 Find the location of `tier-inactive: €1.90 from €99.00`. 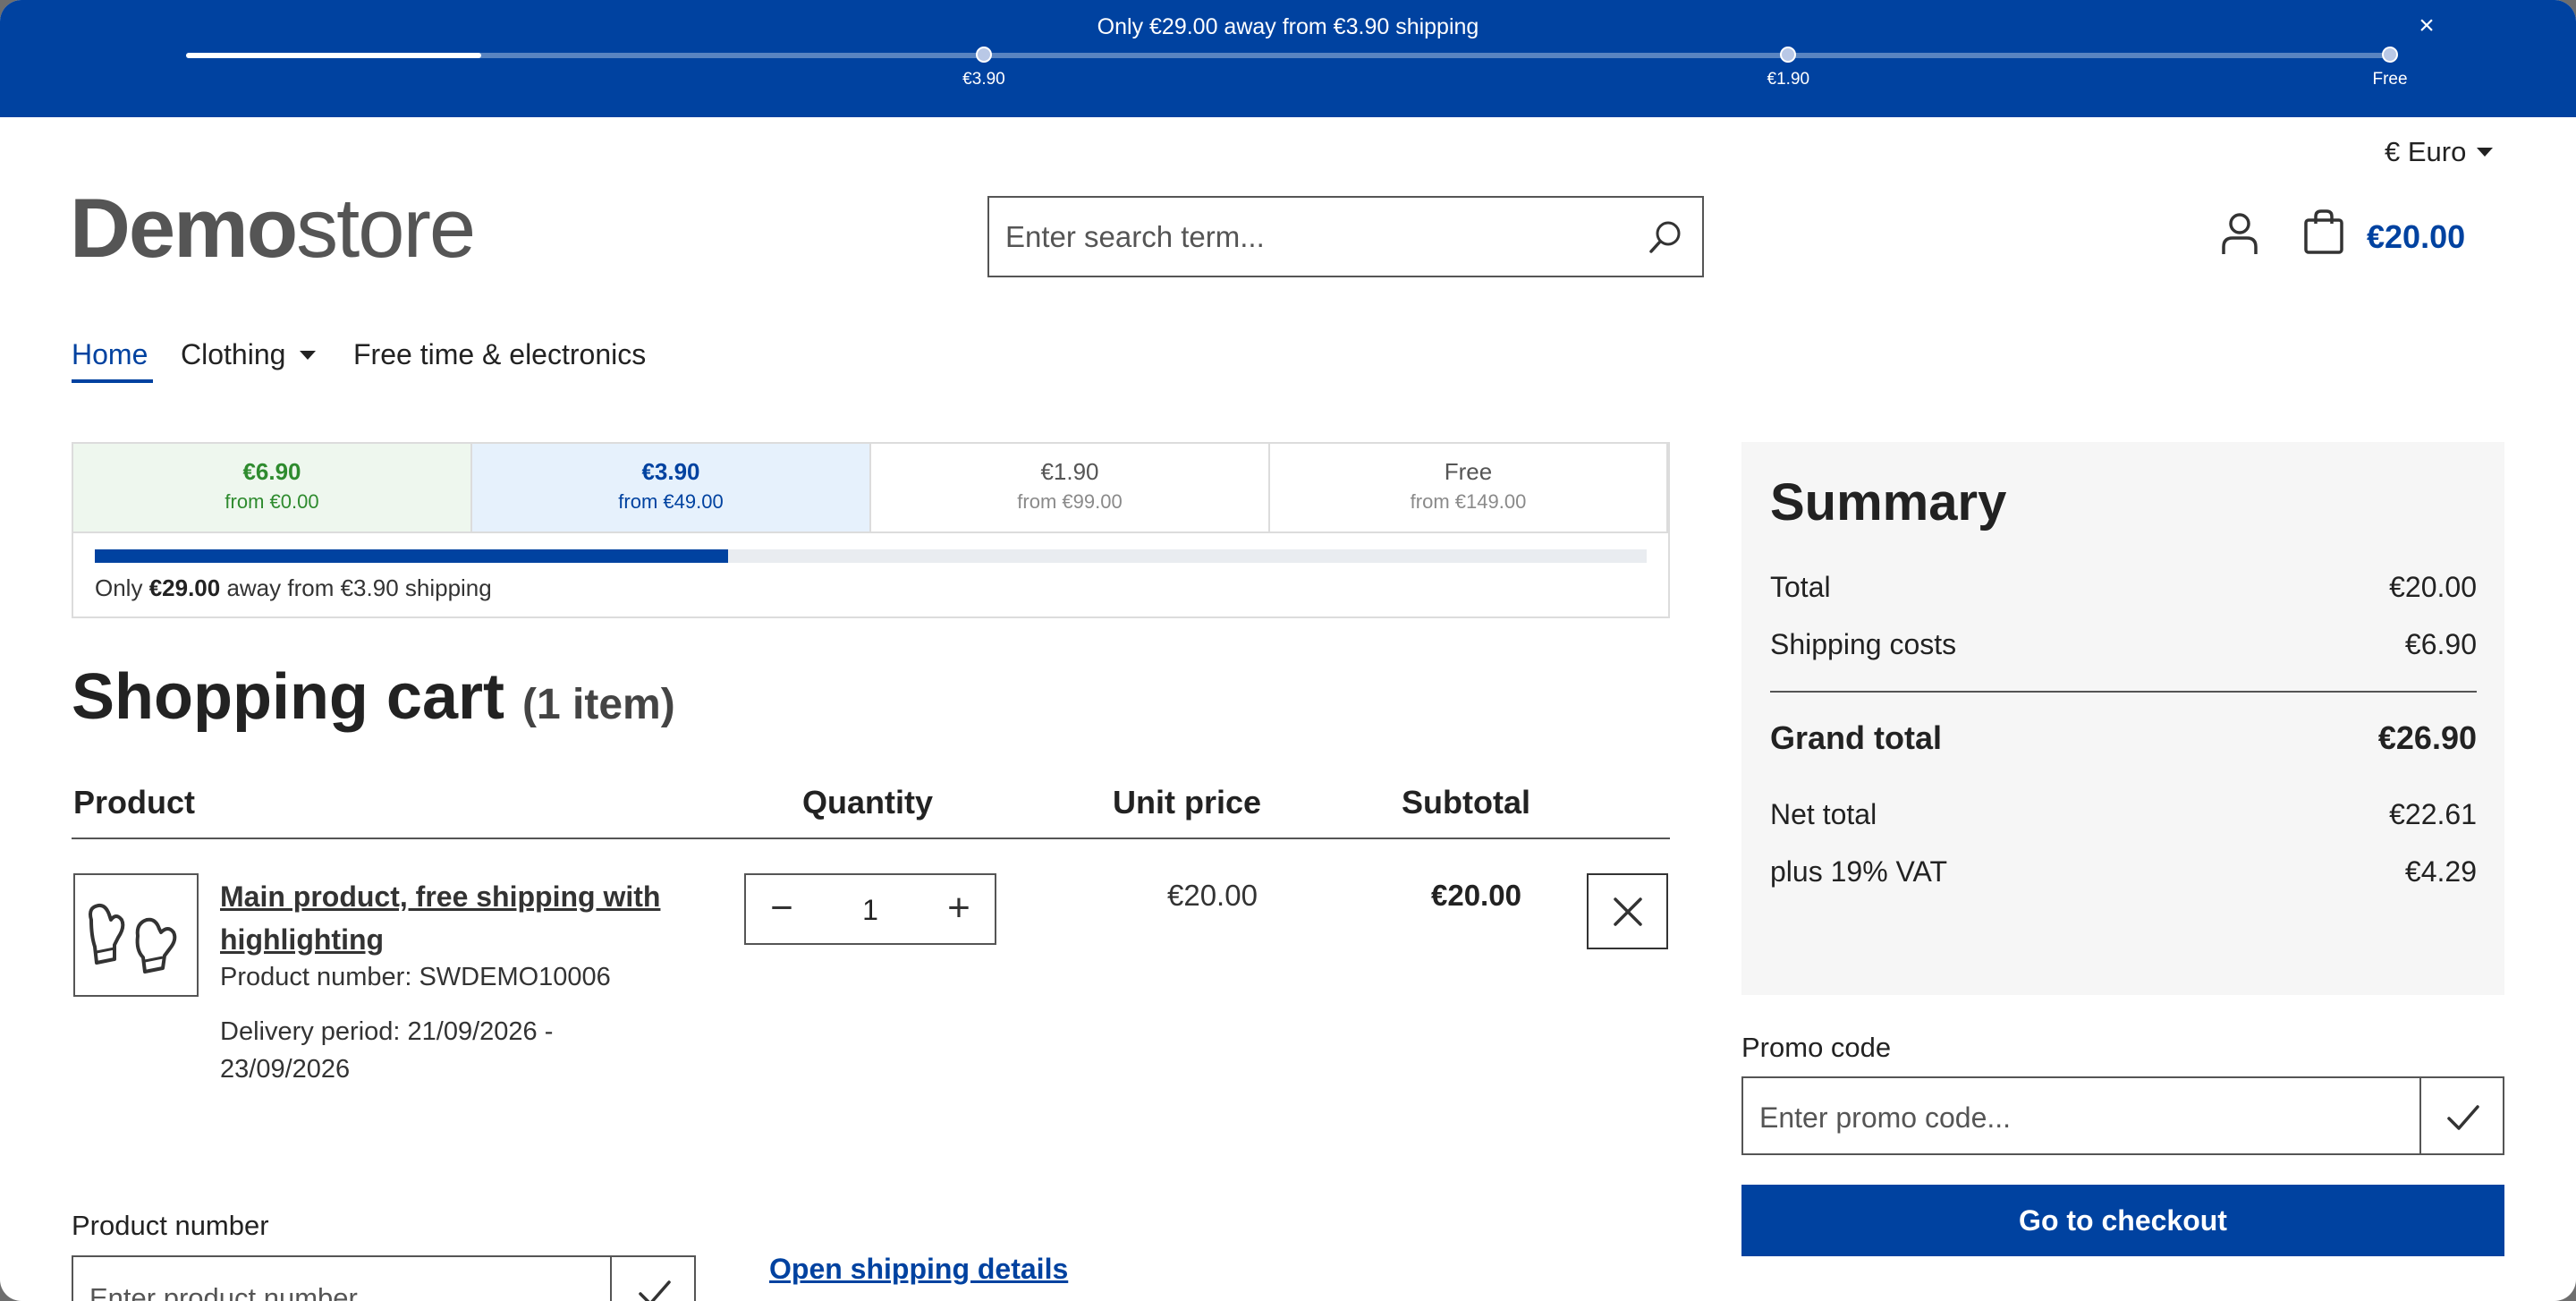

tier-inactive: €1.90 from €99.00 is located at coordinates (1070, 487).